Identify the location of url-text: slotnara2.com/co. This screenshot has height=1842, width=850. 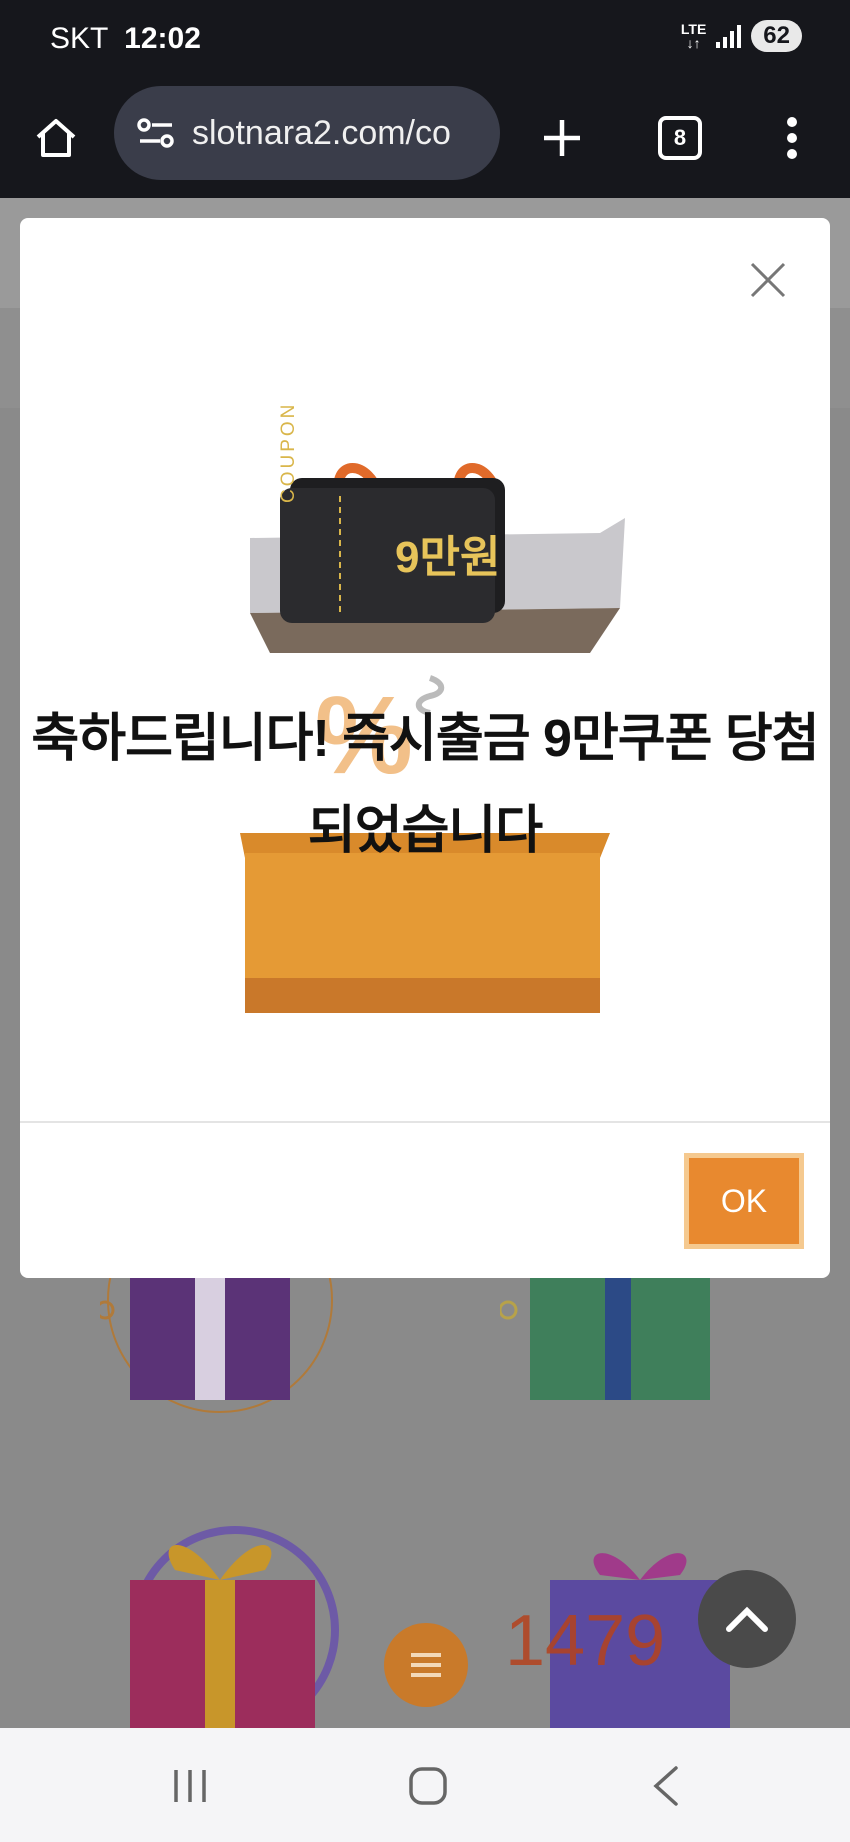
(321, 132).